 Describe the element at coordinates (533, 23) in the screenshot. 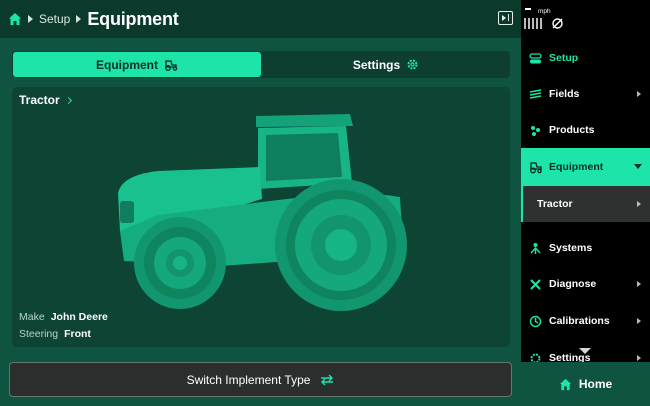

I see `signal-bars-icon` at that location.